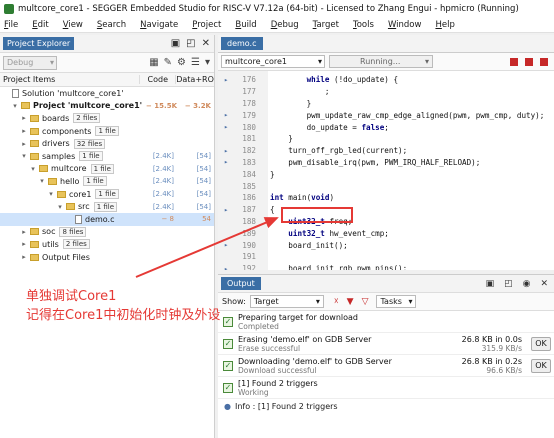  I want to click on tree-row: ▾ hello 1 file [2.4K] [54], so click(107, 181).